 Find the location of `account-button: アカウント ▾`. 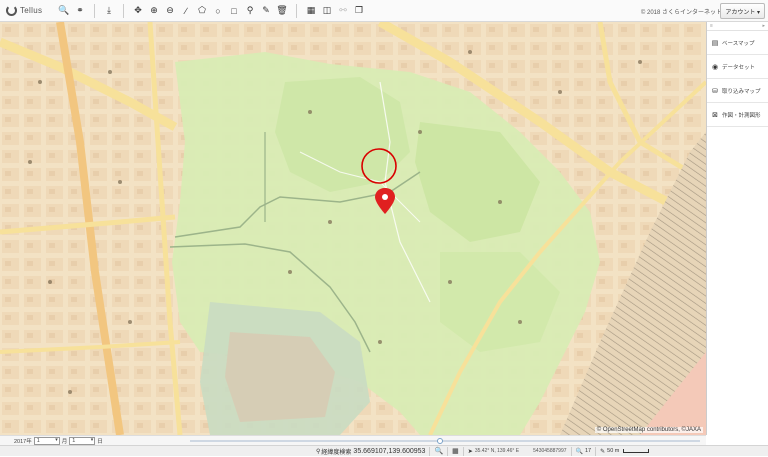

account-button: アカウント ▾ is located at coordinates (742, 11).